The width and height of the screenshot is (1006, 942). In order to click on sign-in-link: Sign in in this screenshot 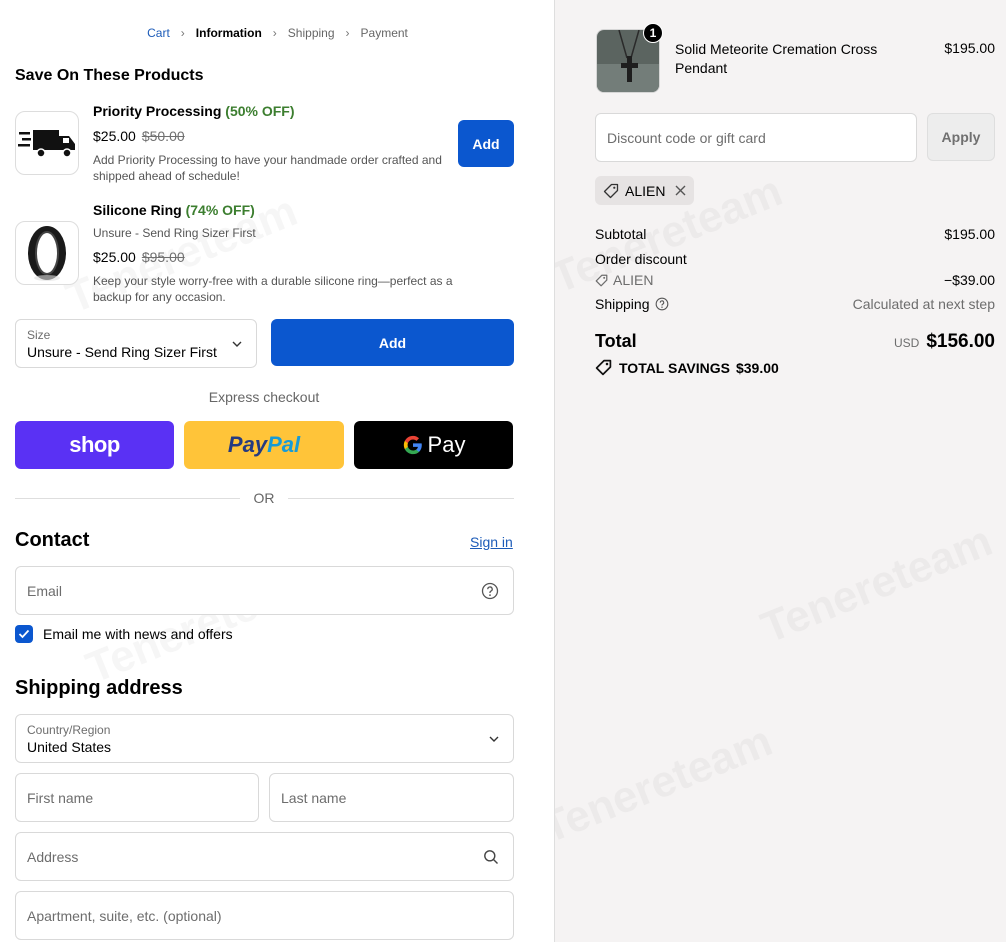, I will do `click(491, 542)`.